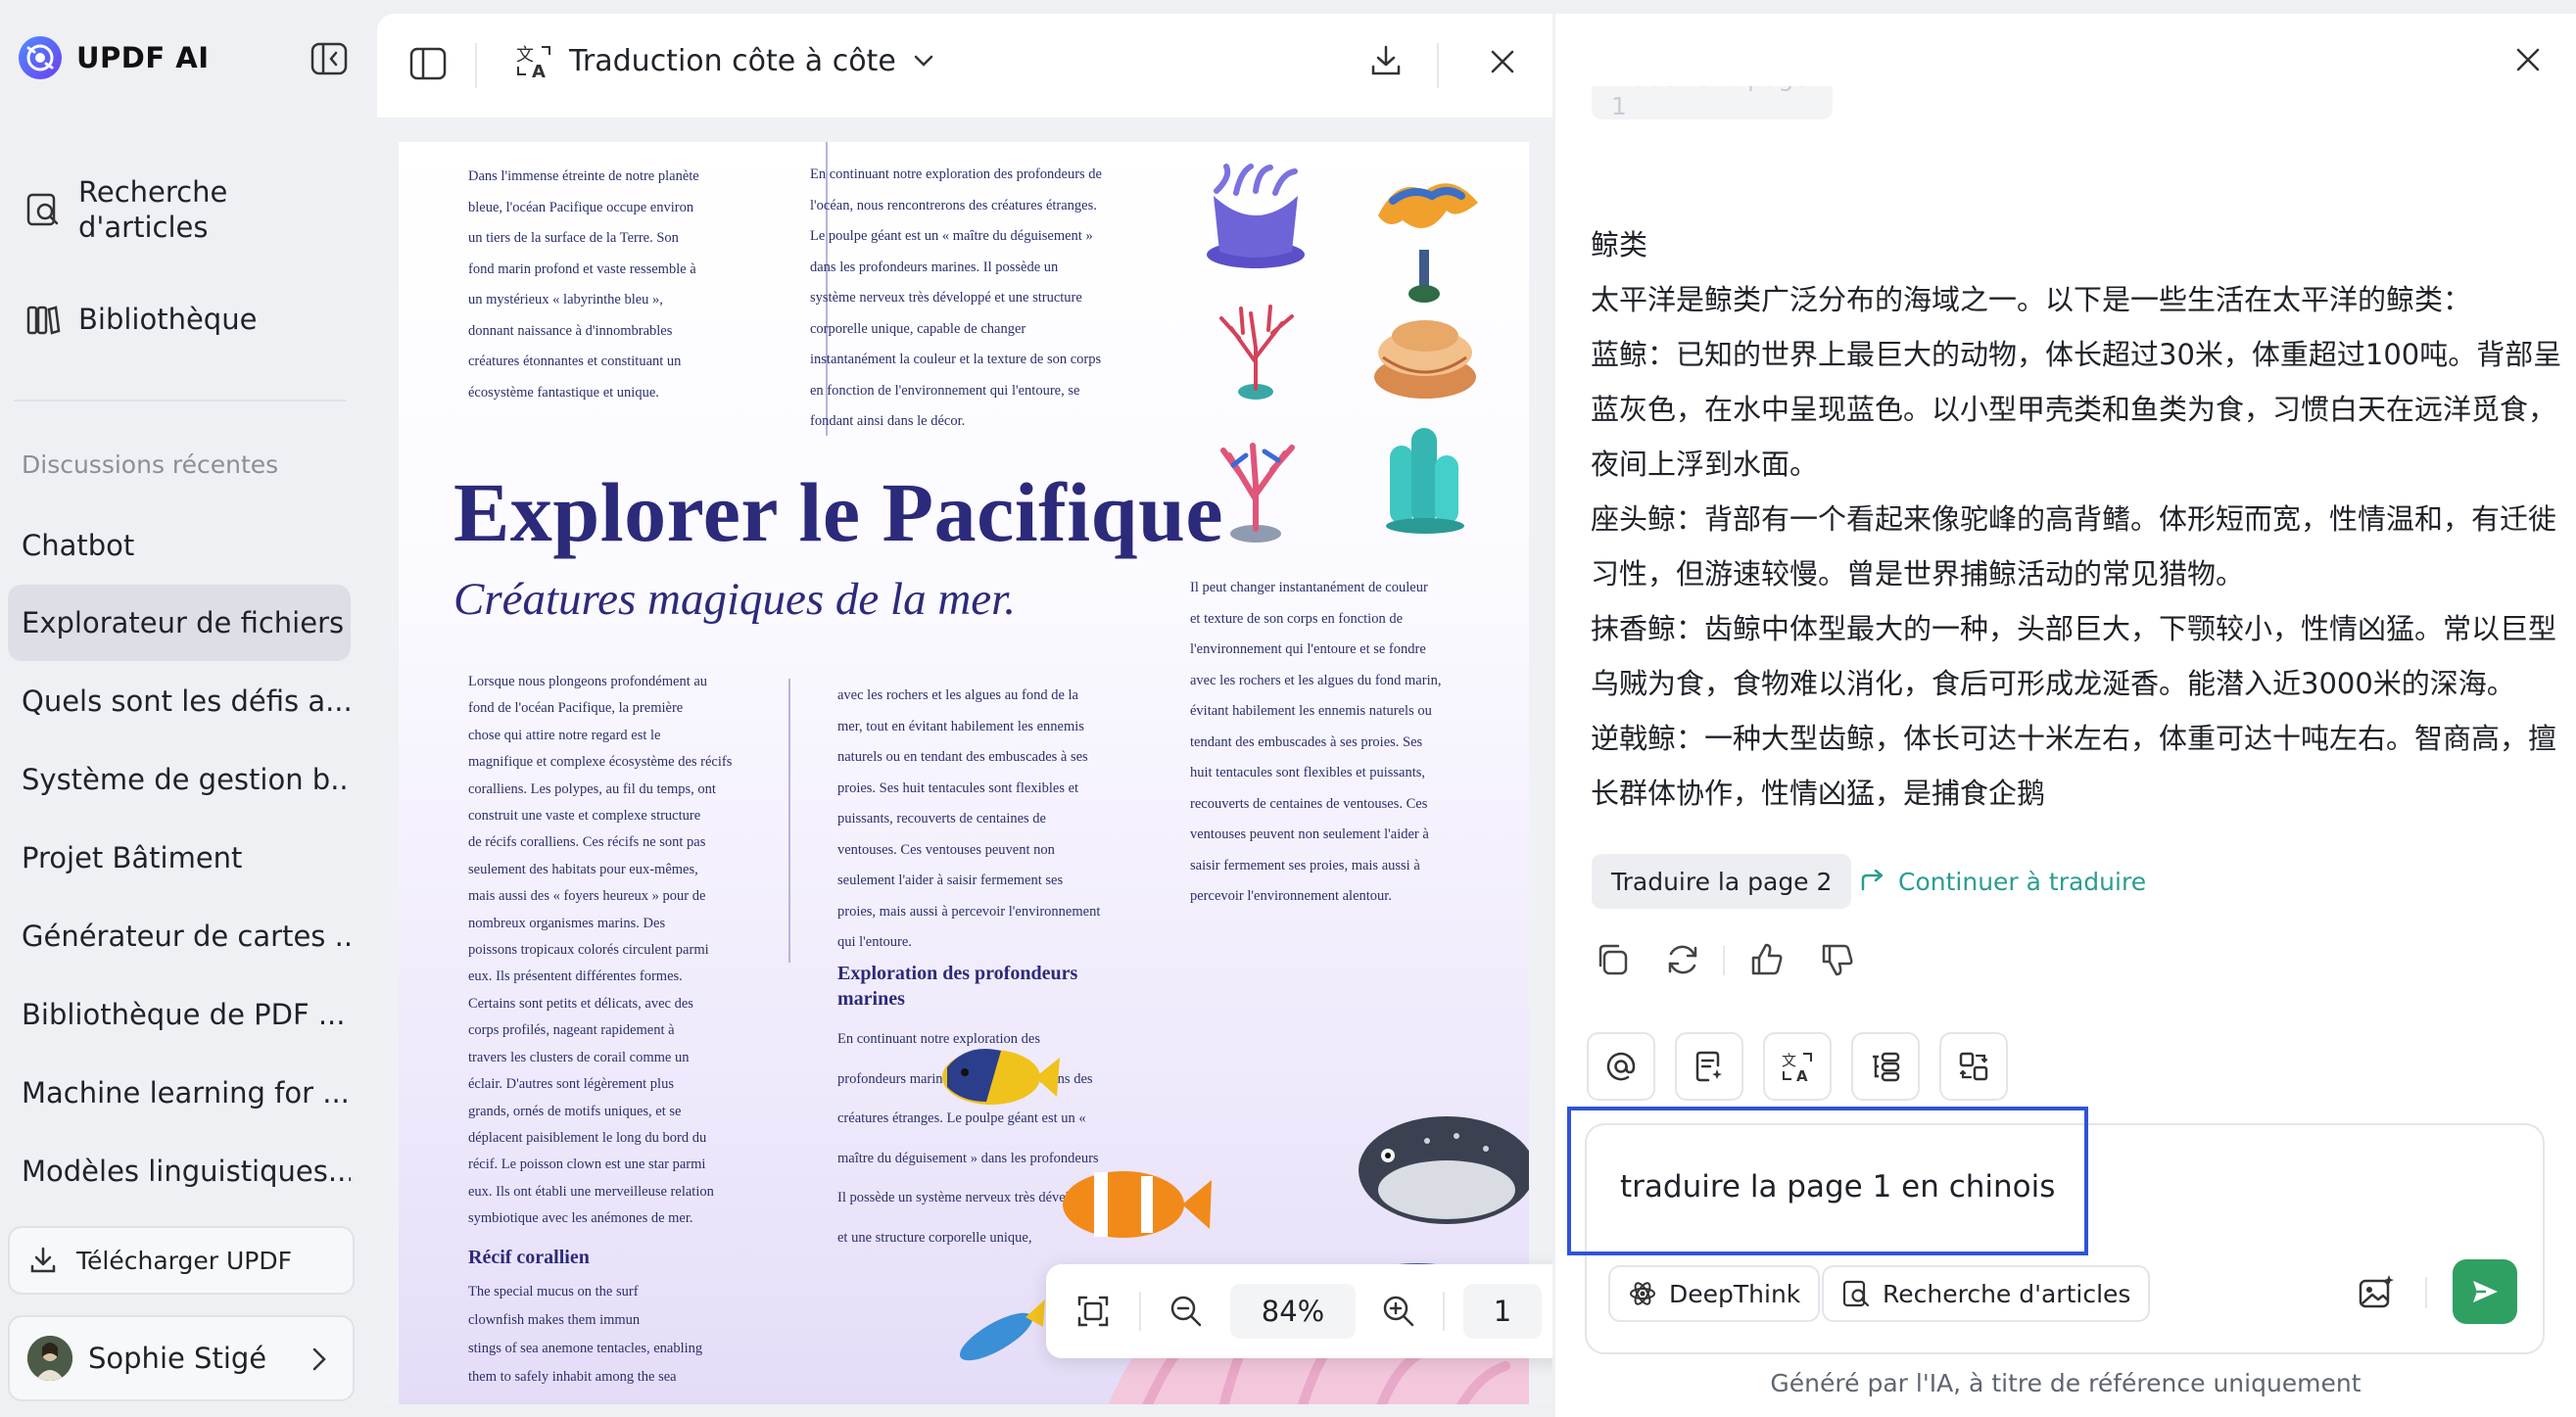 This screenshot has width=2576, height=1417. I want to click on image-upload-icon, so click(2376, 1292).